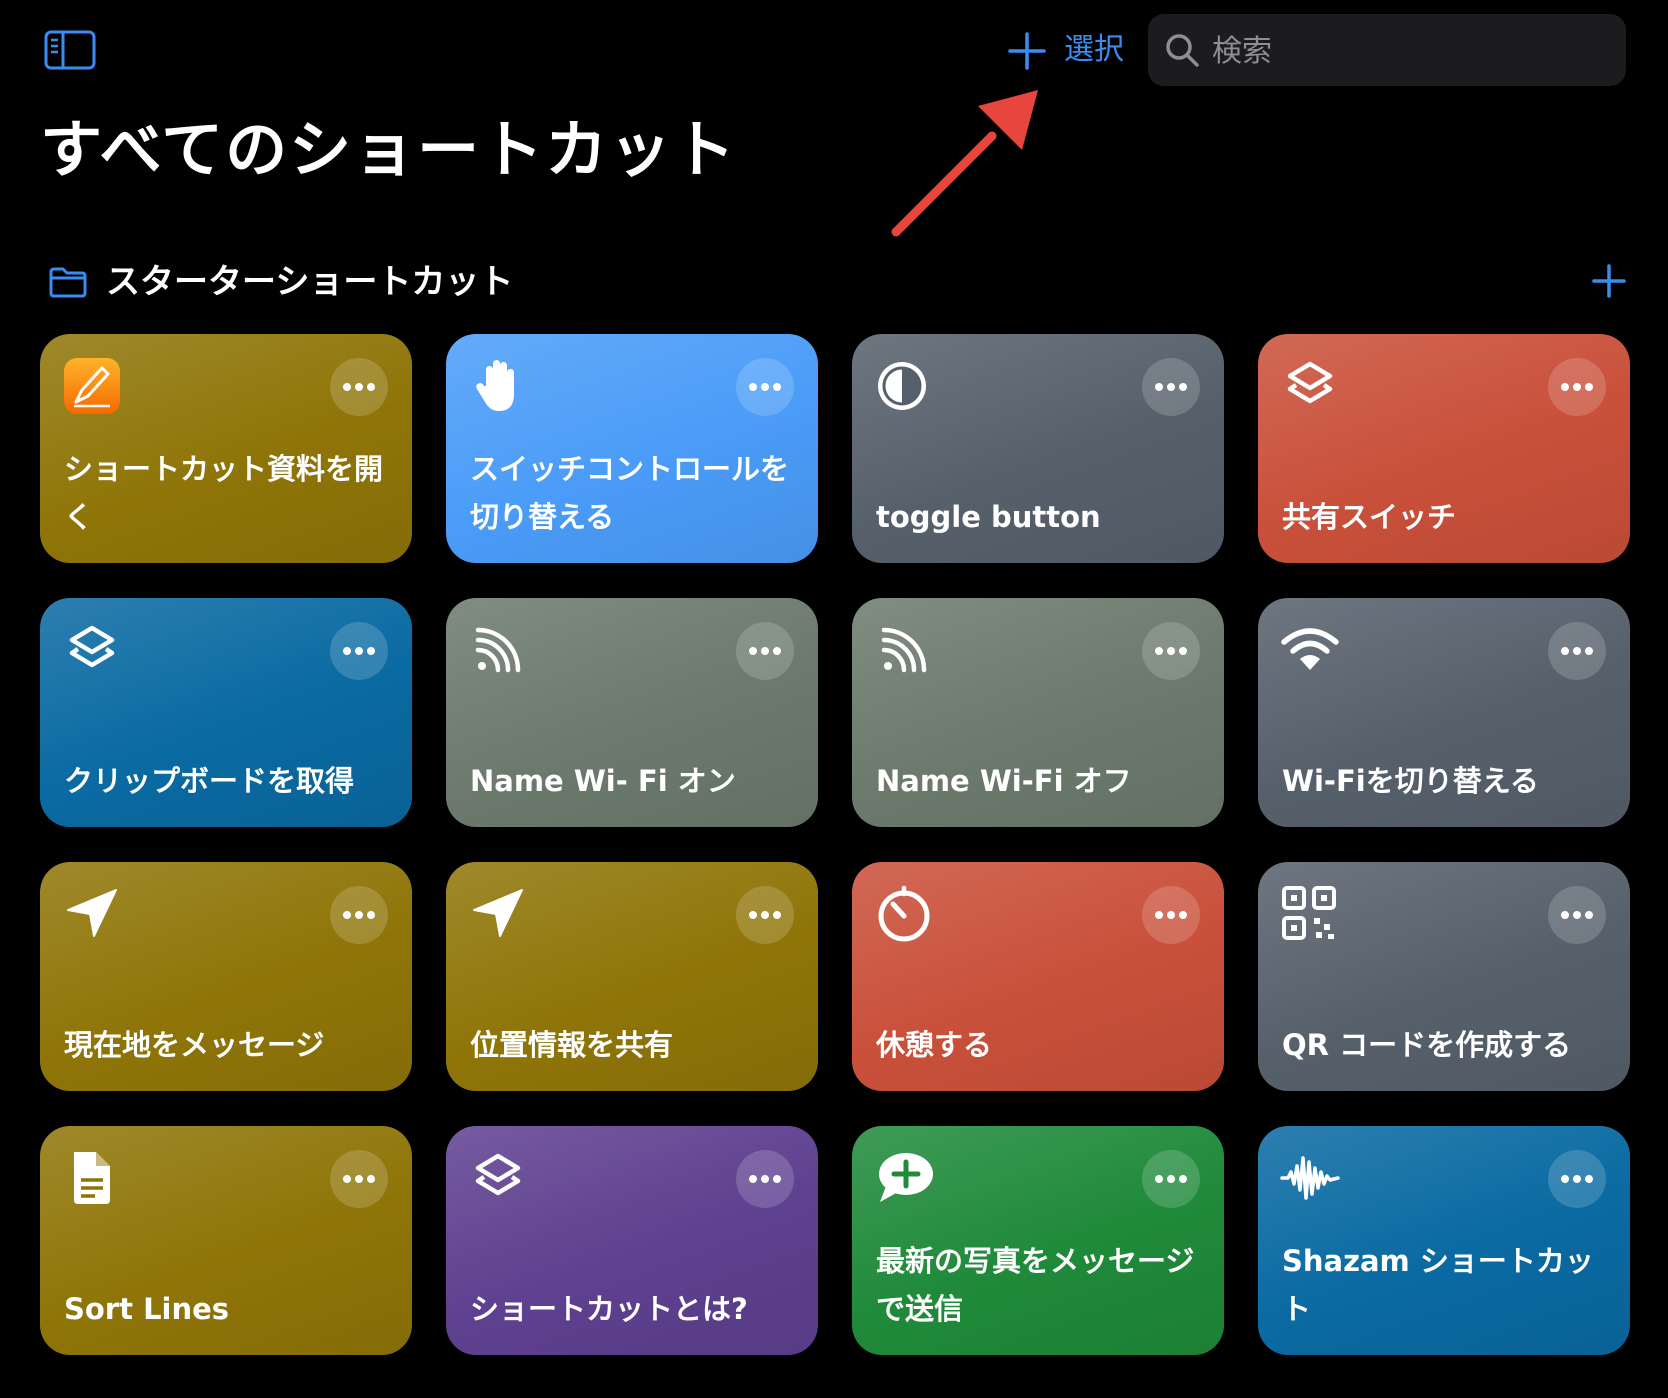 The width and height of the screenshot is (1668, 1398). I want to click on shortcut-tile: toggle button, so click(1038, 448).